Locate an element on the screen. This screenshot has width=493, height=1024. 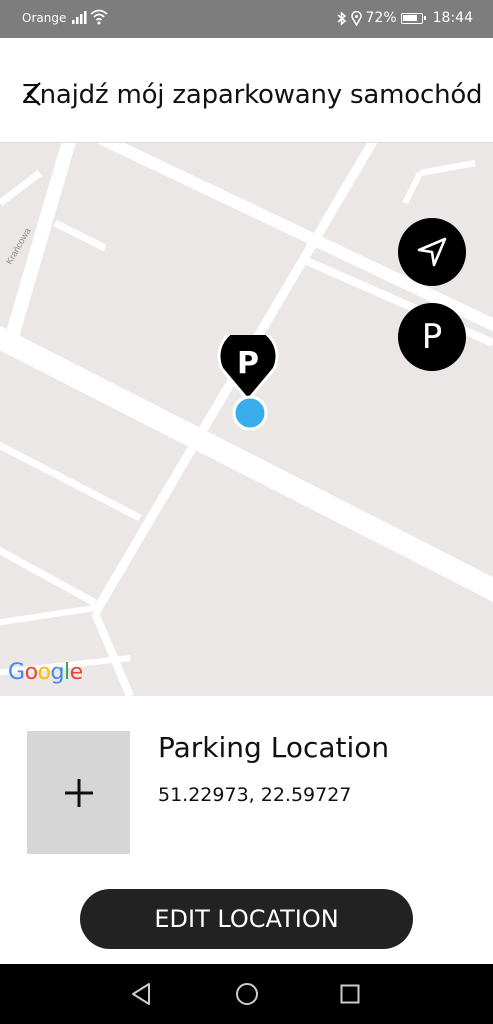
add-photo-button is located at coordinates (78, 792).